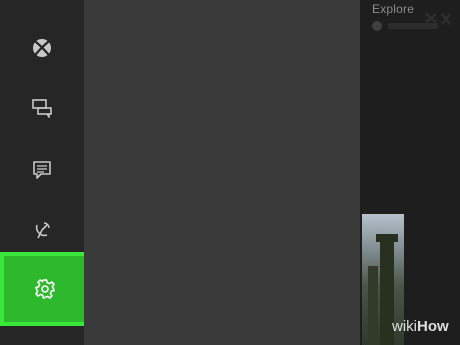 The height and width of the screenshot is (345, 460). I want to click on party-chat-icon, so click(42, 108).